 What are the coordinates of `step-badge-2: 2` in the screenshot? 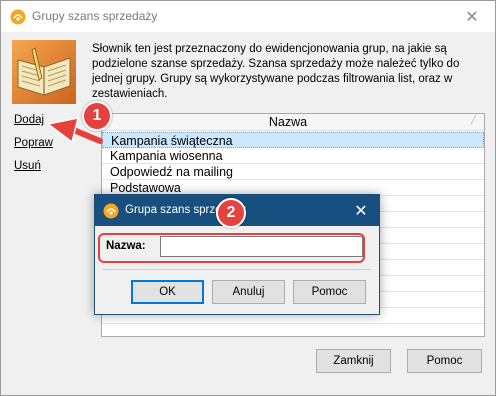 It's located at (231, 213).